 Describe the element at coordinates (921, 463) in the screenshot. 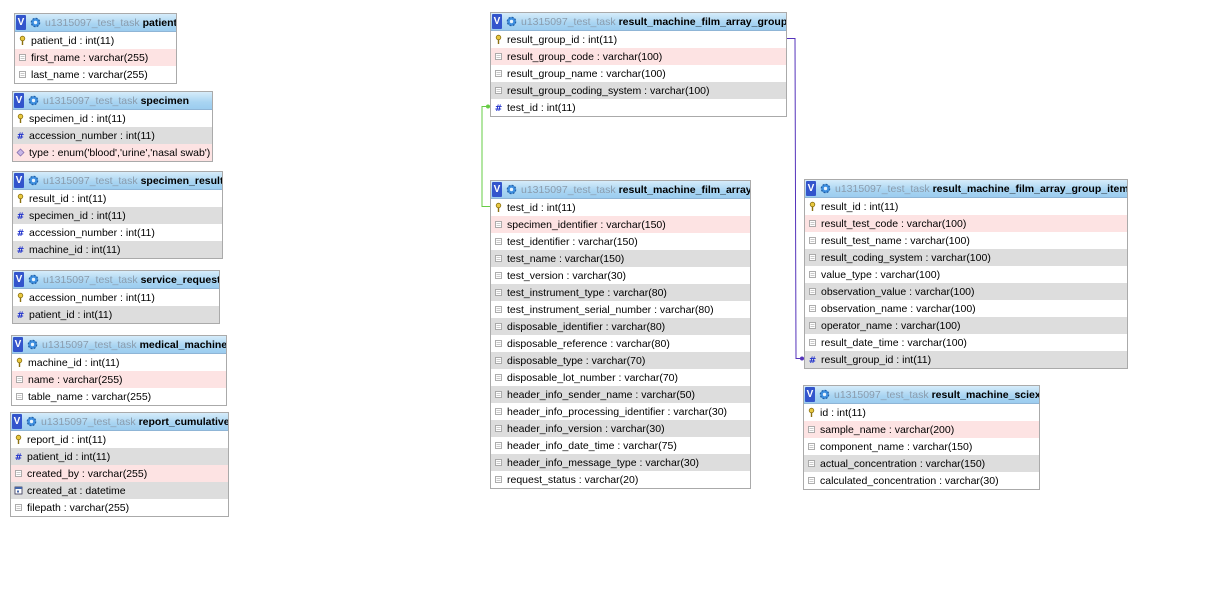

I see `table-column-row: actual_concentration : varchar(150)` at that location.